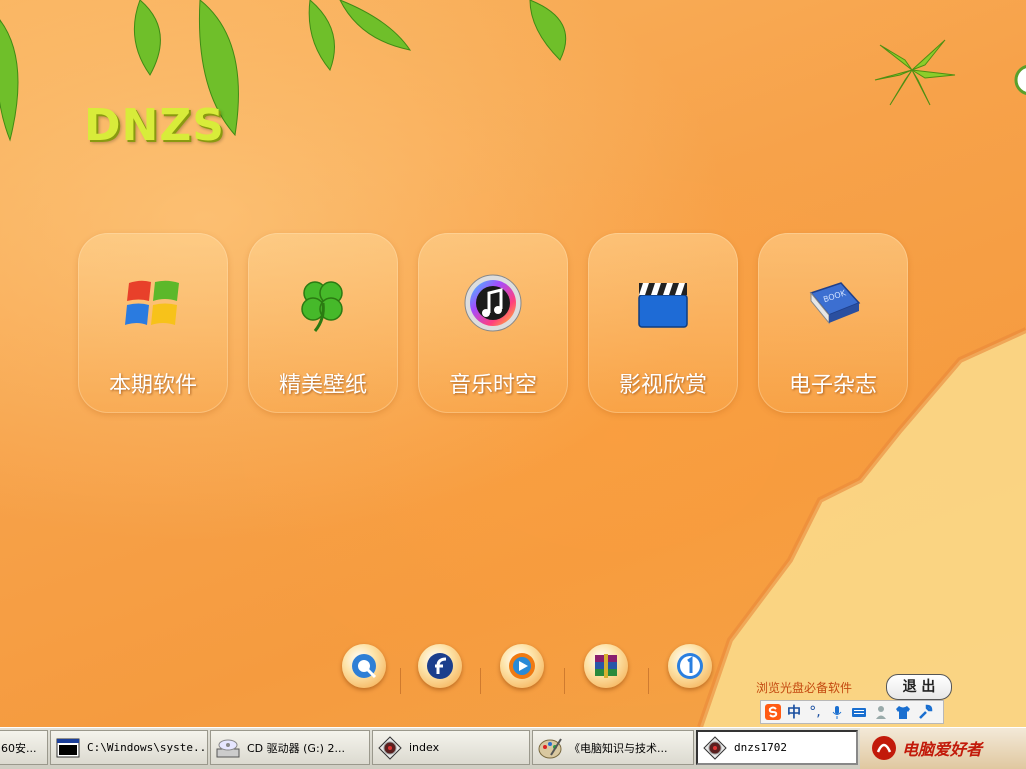 The height and width of the screenshot is (769, 1026). I want to click on tile-music: 音乐时空, so click(493, 323).